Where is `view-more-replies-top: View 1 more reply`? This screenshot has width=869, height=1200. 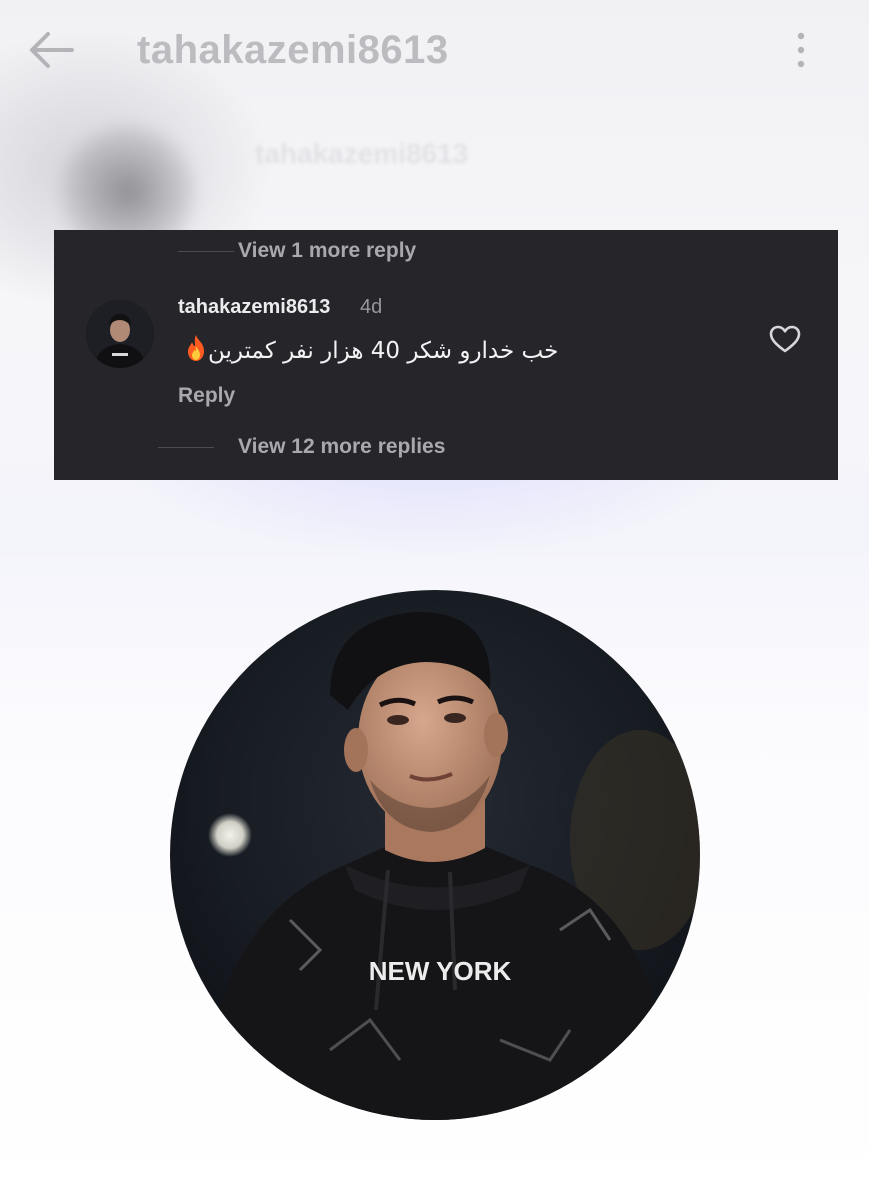
view-more-replies-top: View 1 more reply is located at coordinates (327, 251).